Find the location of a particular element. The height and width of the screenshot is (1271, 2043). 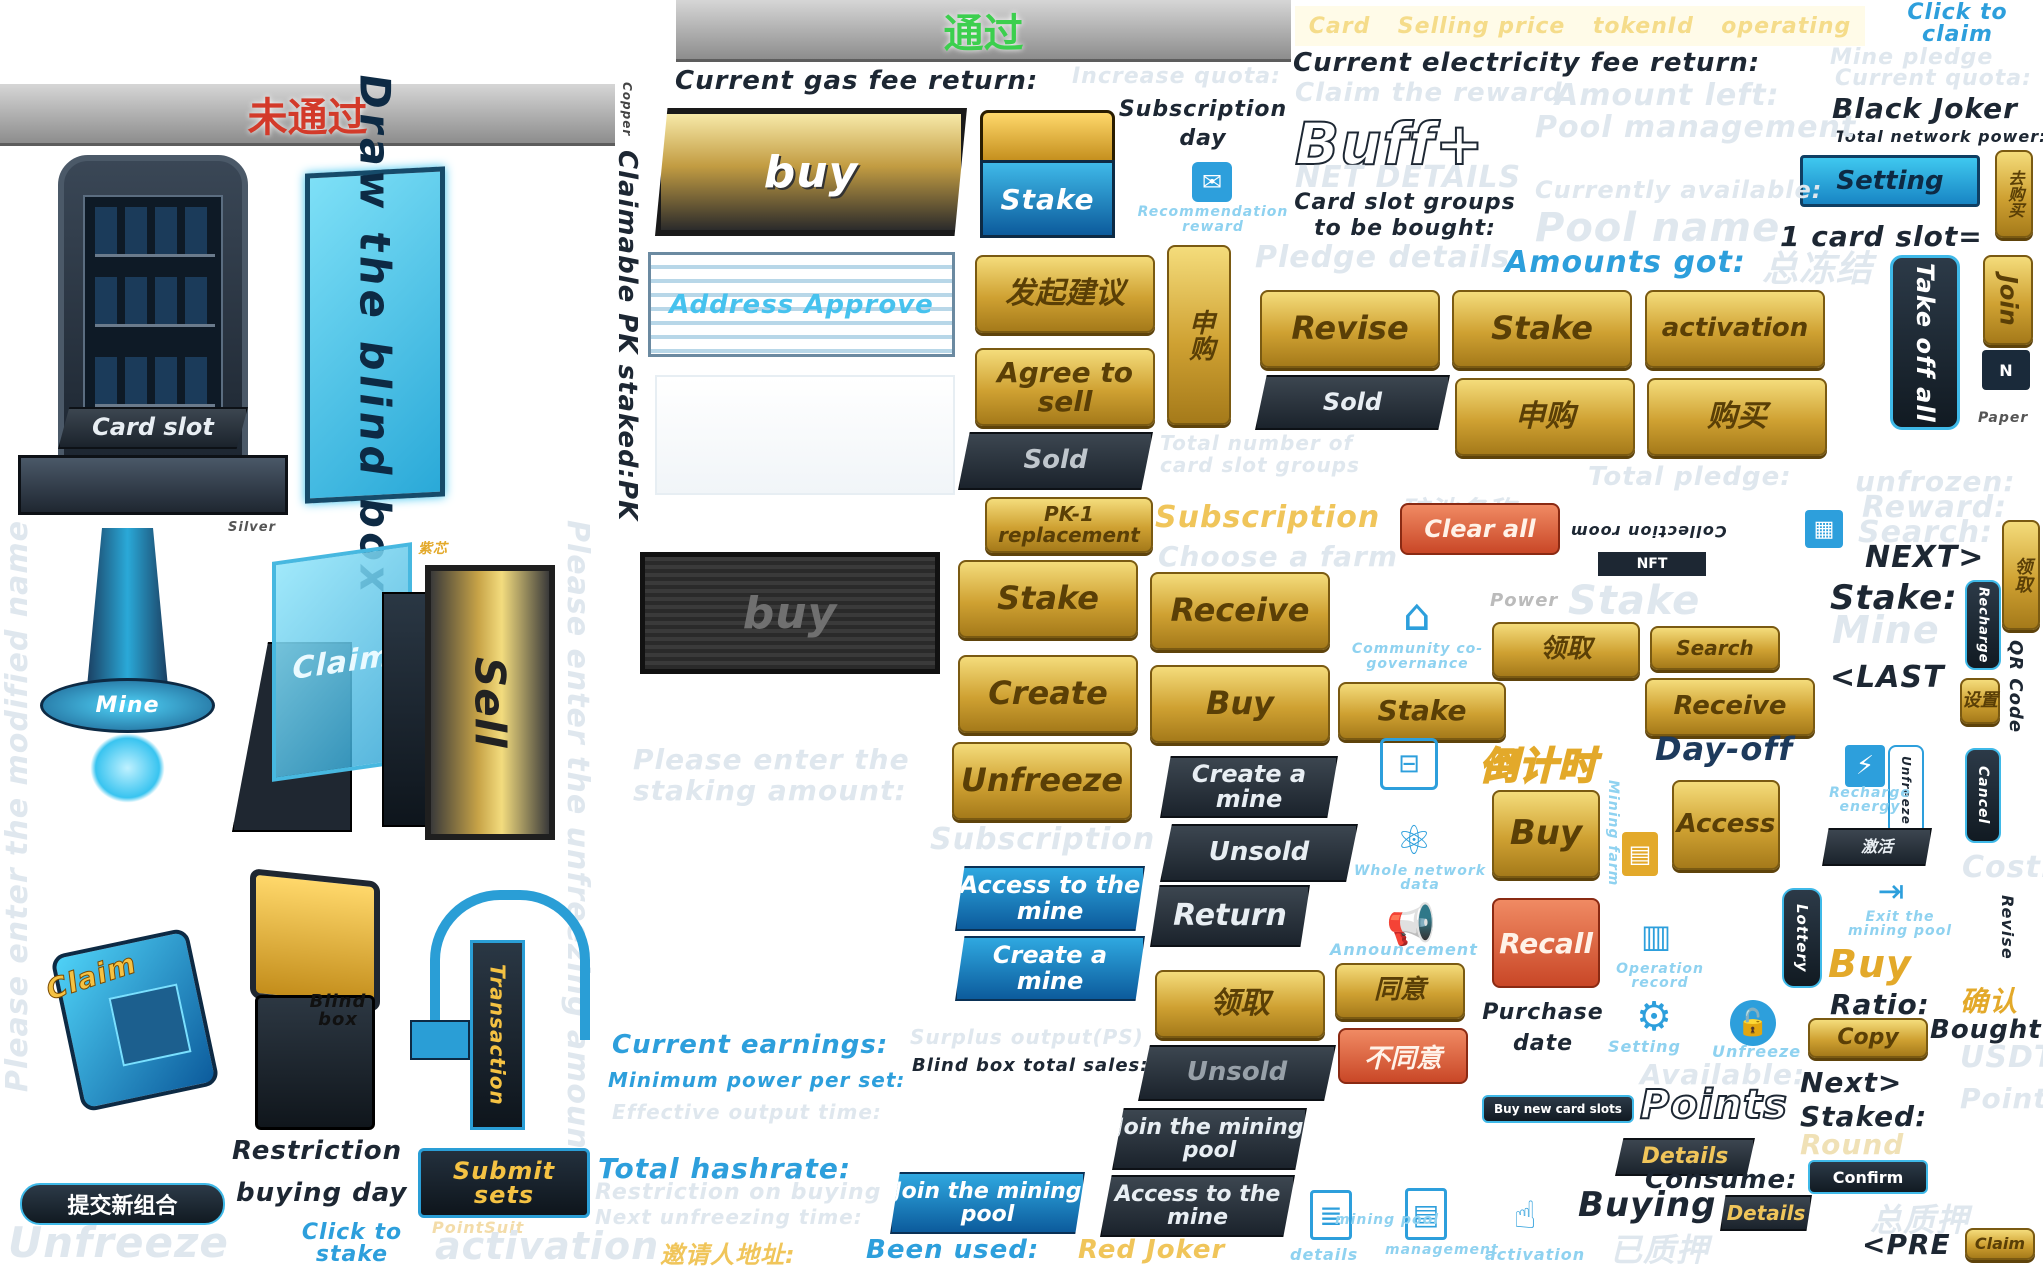

buy-button-2: Buy is located at coordinates (1240, 704).